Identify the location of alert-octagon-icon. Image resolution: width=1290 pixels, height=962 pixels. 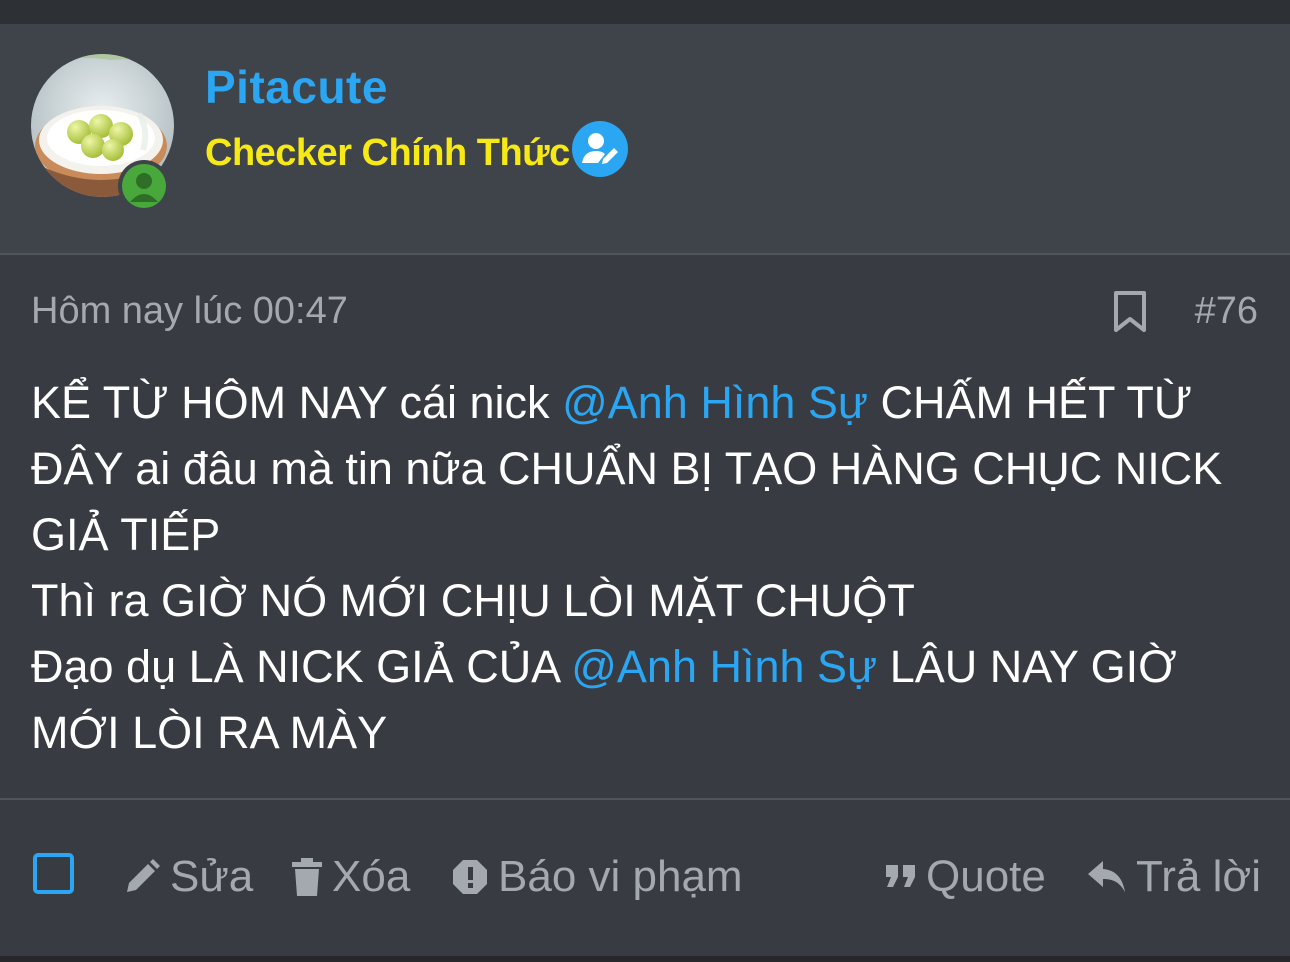
(470, 877).